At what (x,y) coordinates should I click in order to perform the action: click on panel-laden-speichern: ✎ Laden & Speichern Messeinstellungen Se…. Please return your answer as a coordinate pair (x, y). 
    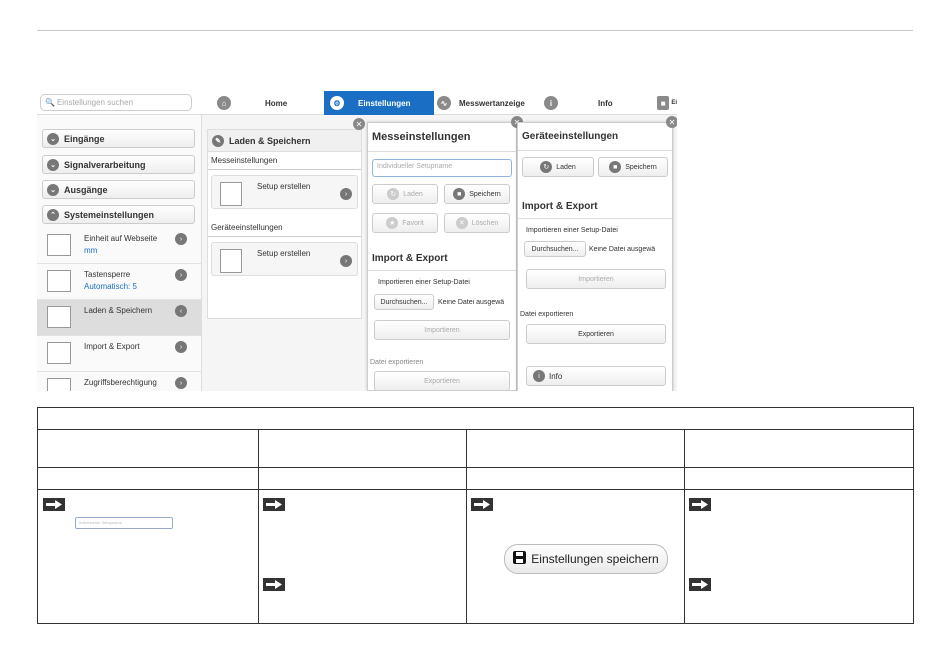
    Looking at the image, I should click on (284, 224).